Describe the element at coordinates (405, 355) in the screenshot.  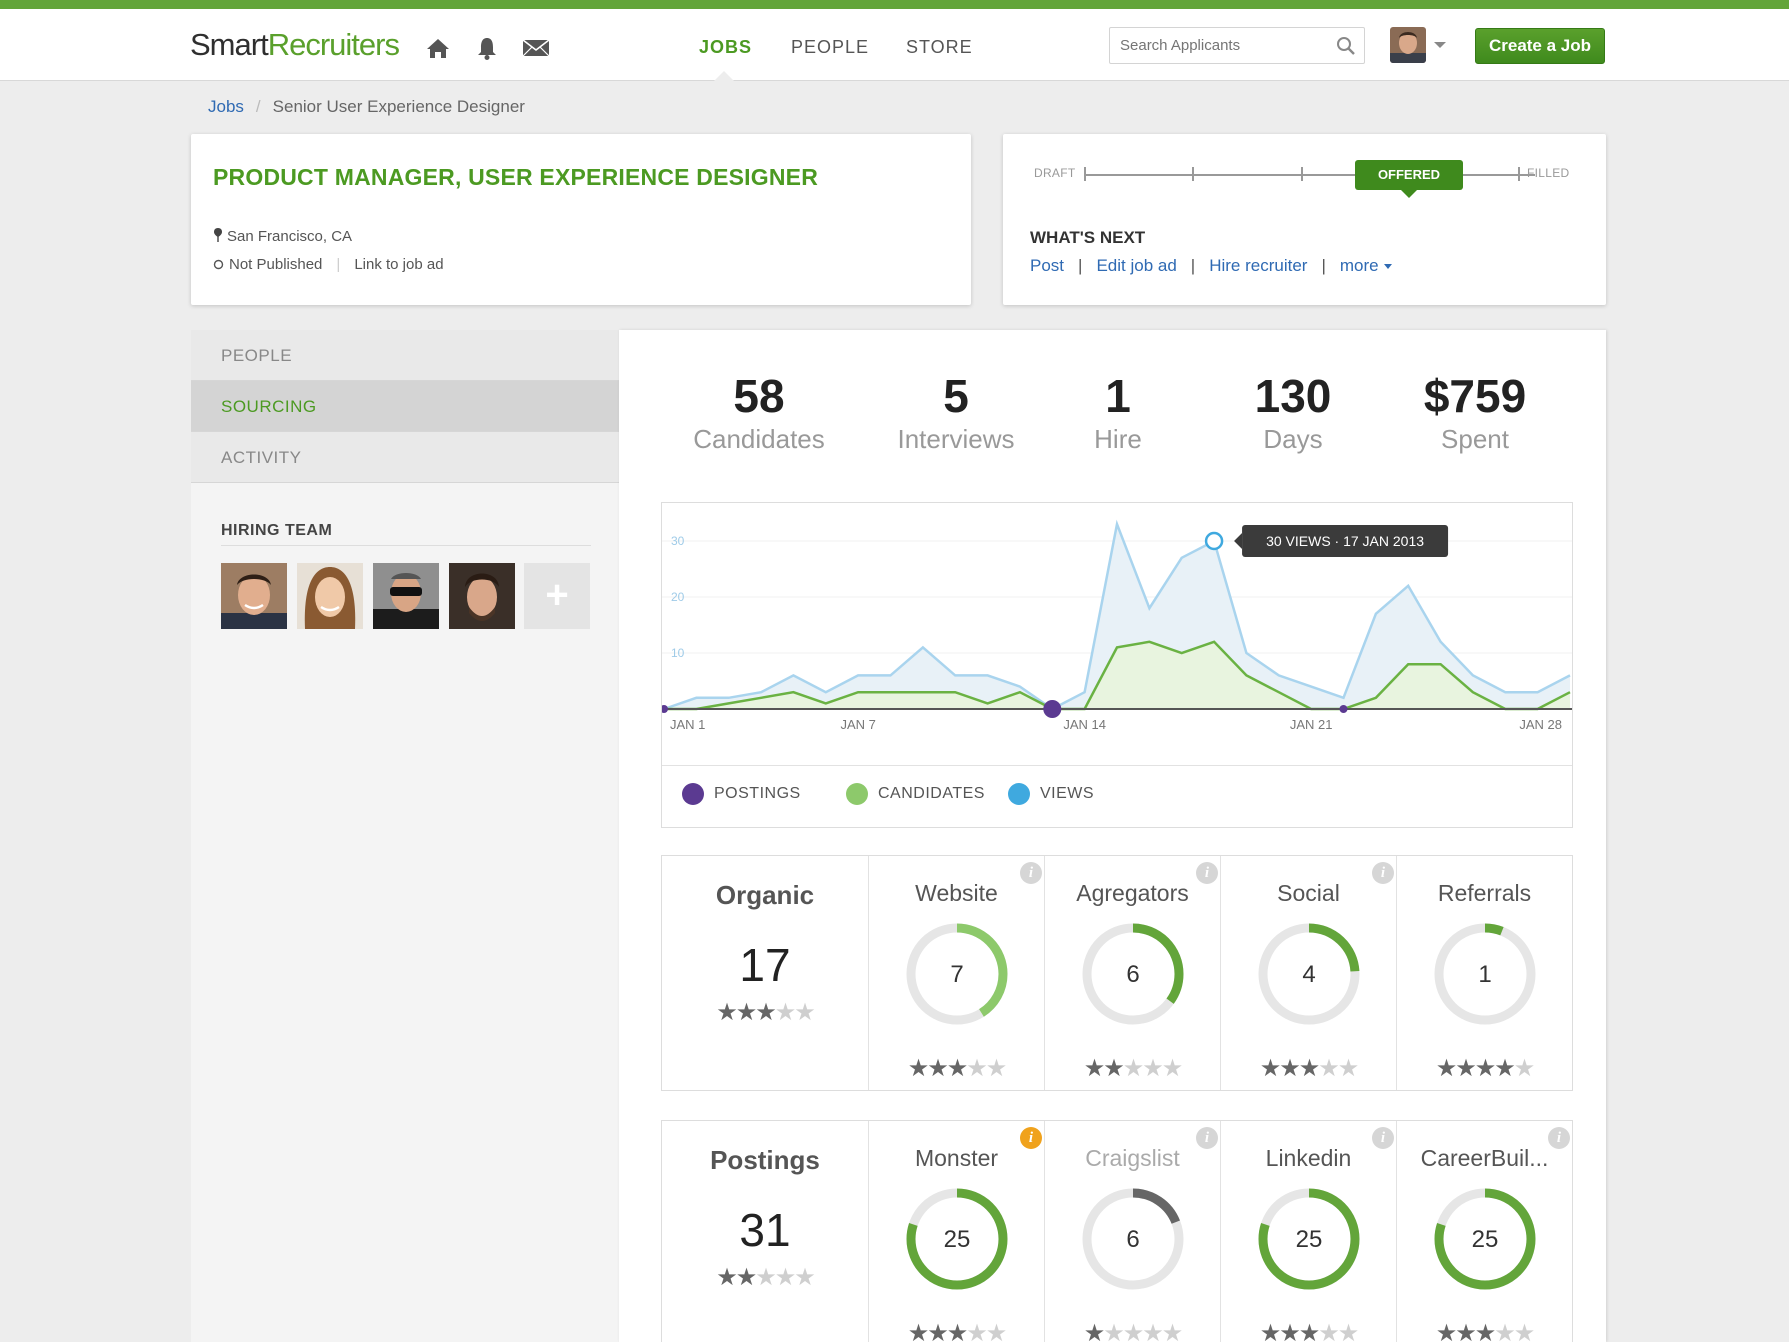
I see `sidebar-item-people: PEOPLE` at that location.